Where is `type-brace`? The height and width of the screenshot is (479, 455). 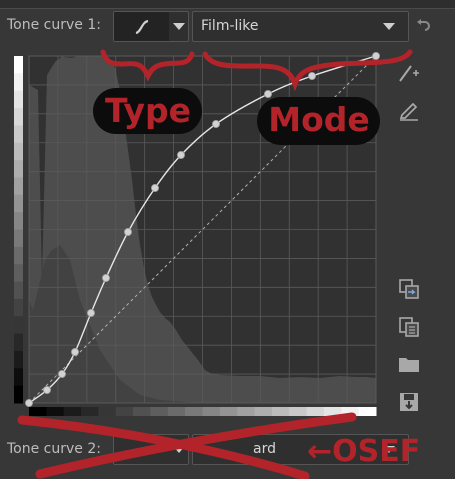 type-brace is located at coordinates (147, 65).